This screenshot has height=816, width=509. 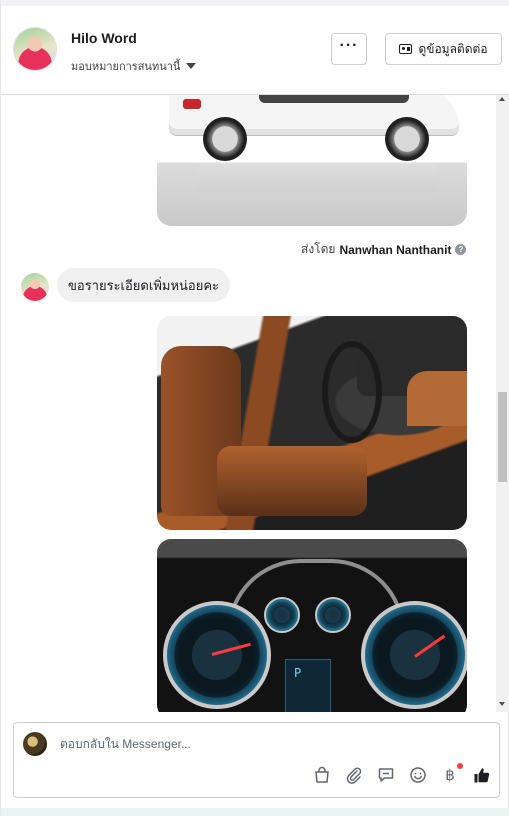 What do you see at coordinates (418, 775) in the screenshot?
I see `emoji-icon` at bounding box center [418, 775].